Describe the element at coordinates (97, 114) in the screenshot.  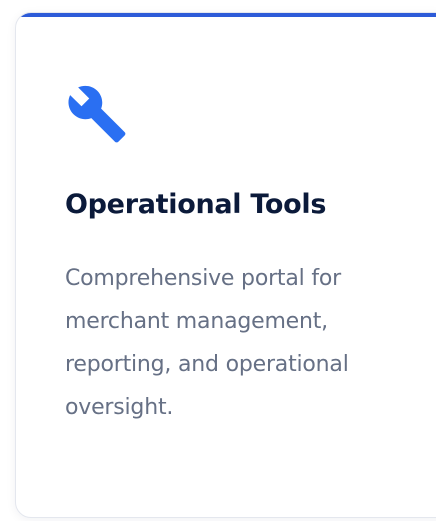
I see `wrench-icon` at that location.